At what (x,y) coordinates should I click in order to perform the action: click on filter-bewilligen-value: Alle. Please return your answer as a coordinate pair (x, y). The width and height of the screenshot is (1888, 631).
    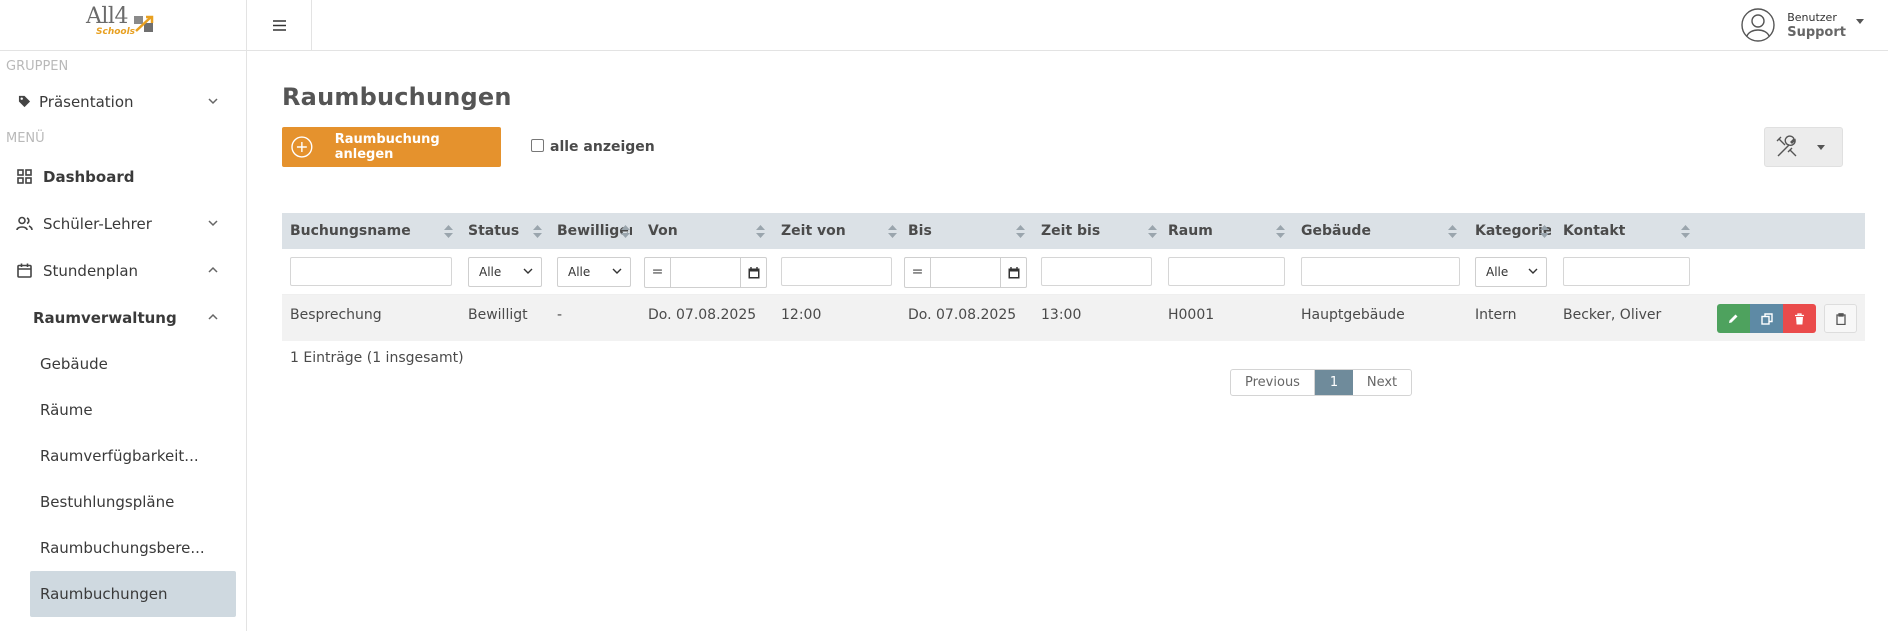
    Looking at the image, I should click on (579, 272).